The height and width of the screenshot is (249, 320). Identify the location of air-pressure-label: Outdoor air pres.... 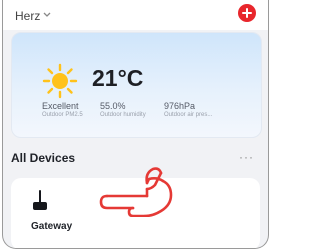
(188, 115).